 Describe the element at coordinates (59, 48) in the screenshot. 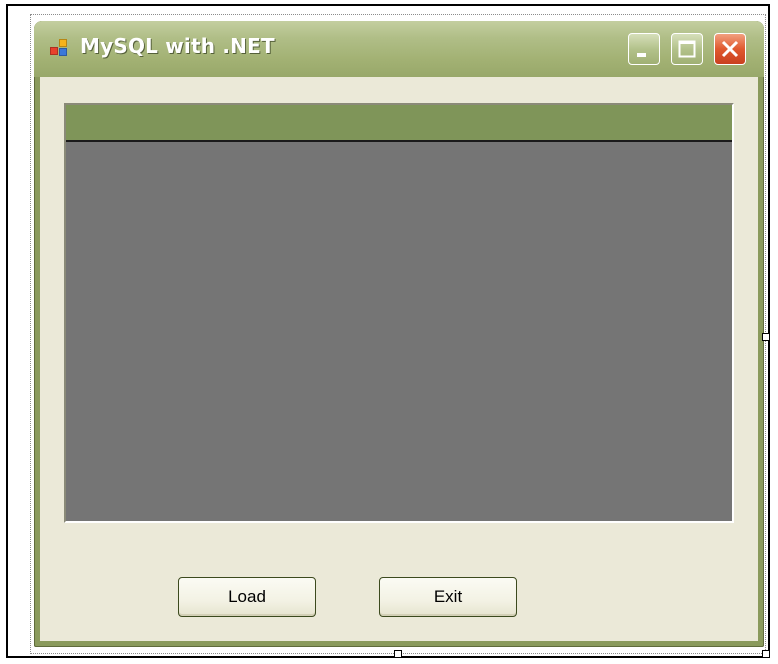

I see `app-icon` at that location.